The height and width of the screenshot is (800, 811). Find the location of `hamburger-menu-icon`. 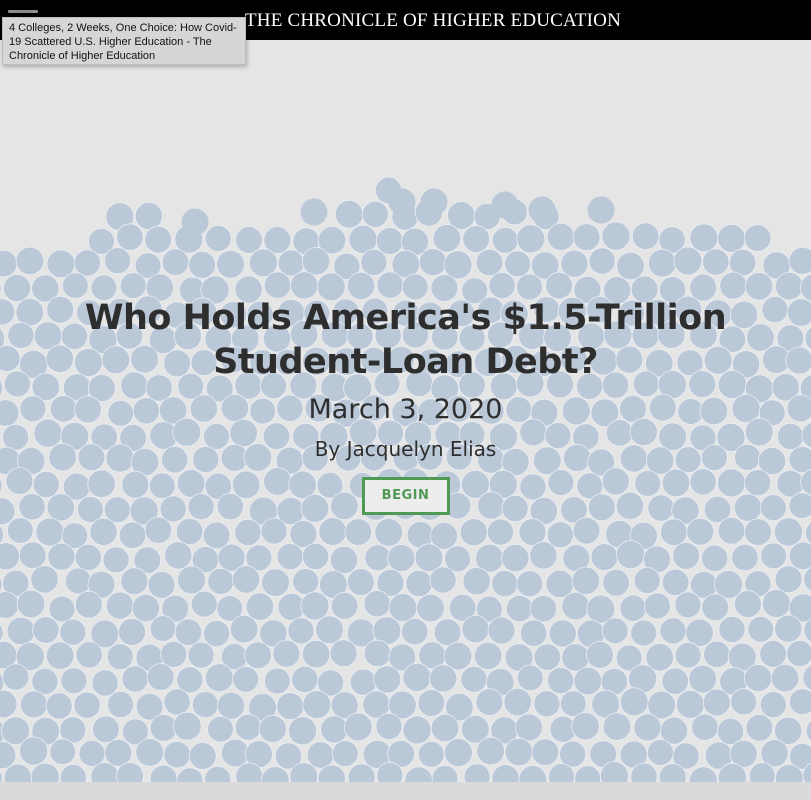

hamburger-menu-icon is located at coordinates (23, 12).